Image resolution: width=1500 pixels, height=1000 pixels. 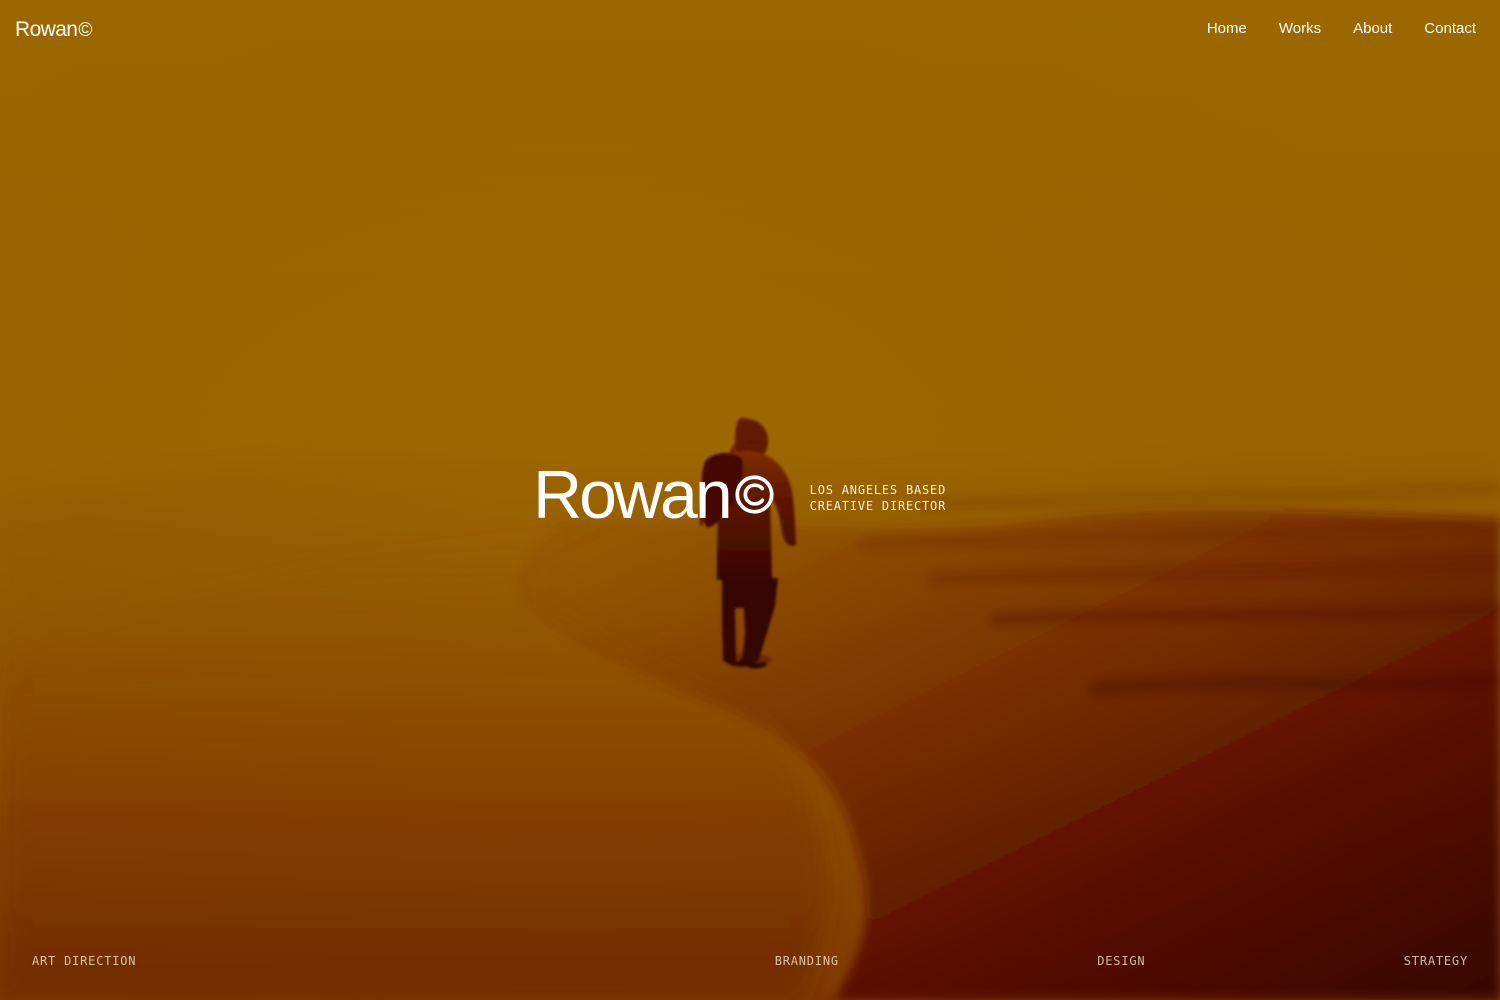 What do you see at coordinates (85, 30) in the screenshot?
I see `copyright-icon: ©` at bounding box center [85, 30].